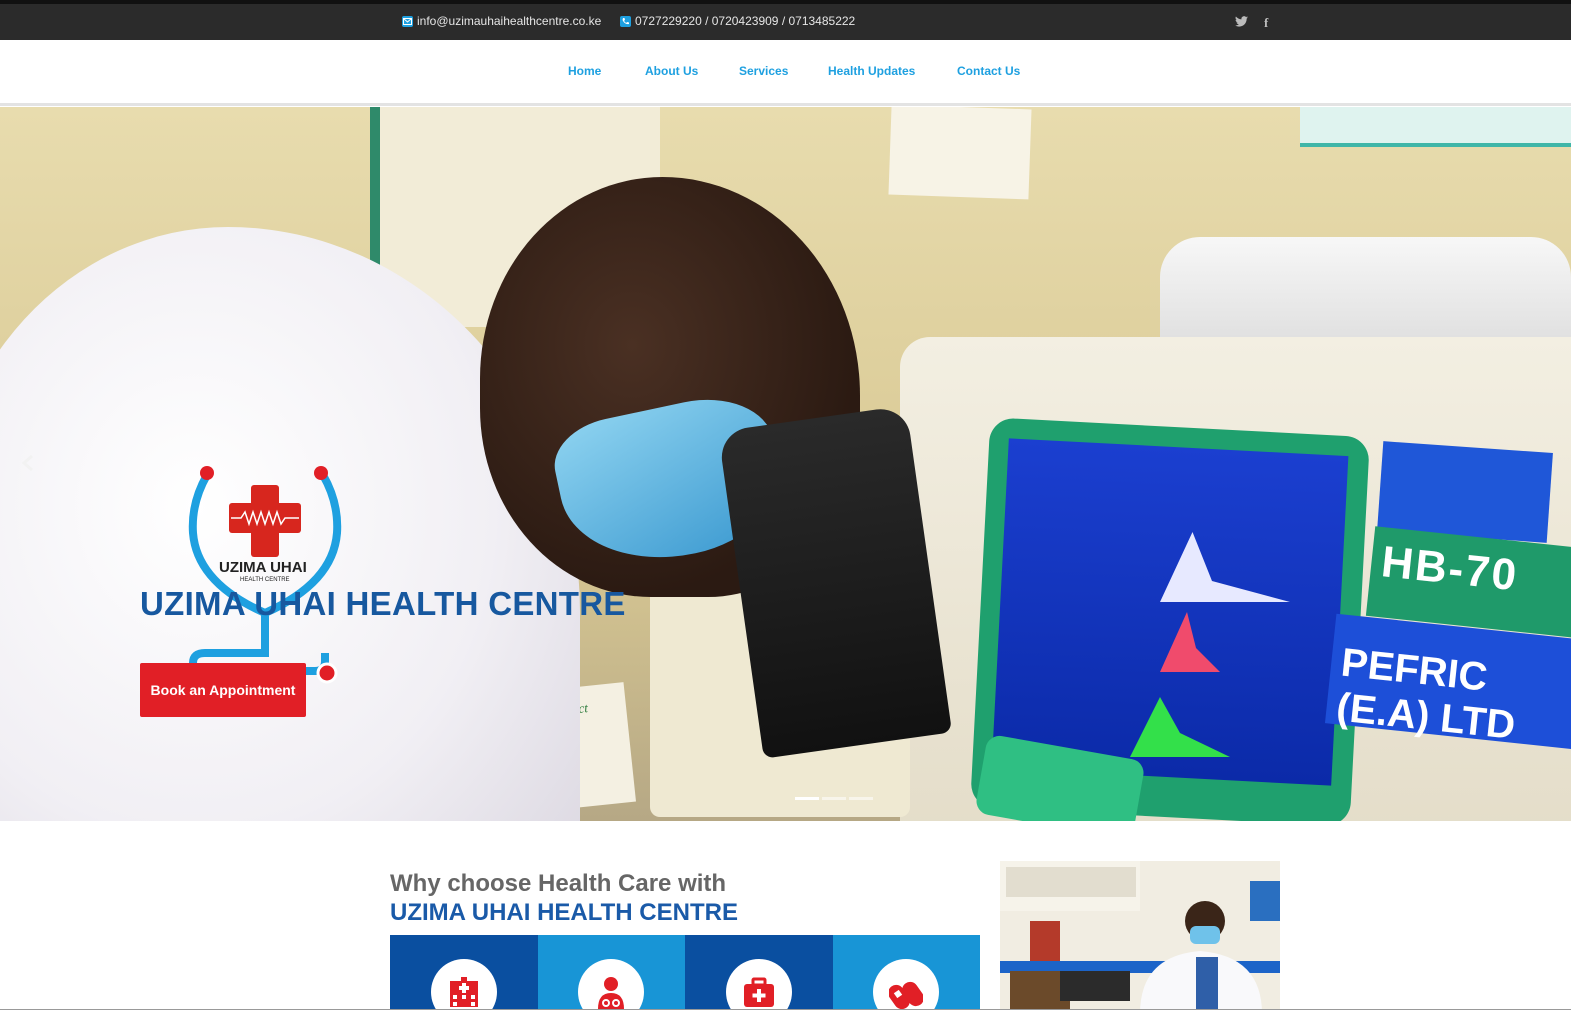 This screenshot has height=1014, width=1571. What do you see at coordinates (1447, 682) in the screenshot?
I see `machine-label-pefric: PEFRIC (E.A) LTD` at bounding box center [1447, 682].